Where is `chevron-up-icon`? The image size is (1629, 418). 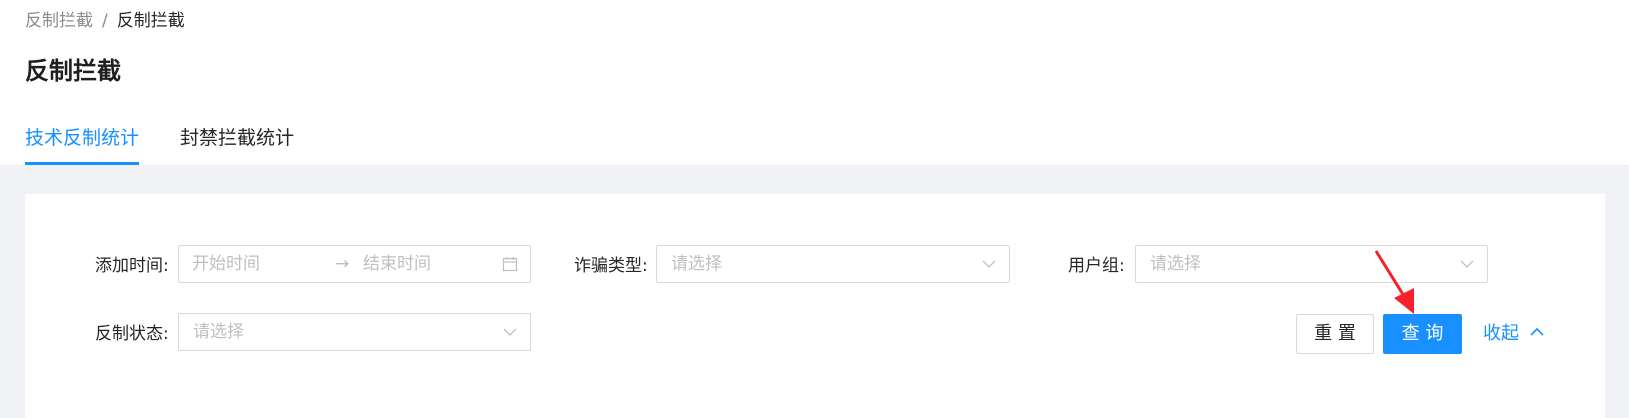 chevron-up-icon is located at coordinates (1537, 331).